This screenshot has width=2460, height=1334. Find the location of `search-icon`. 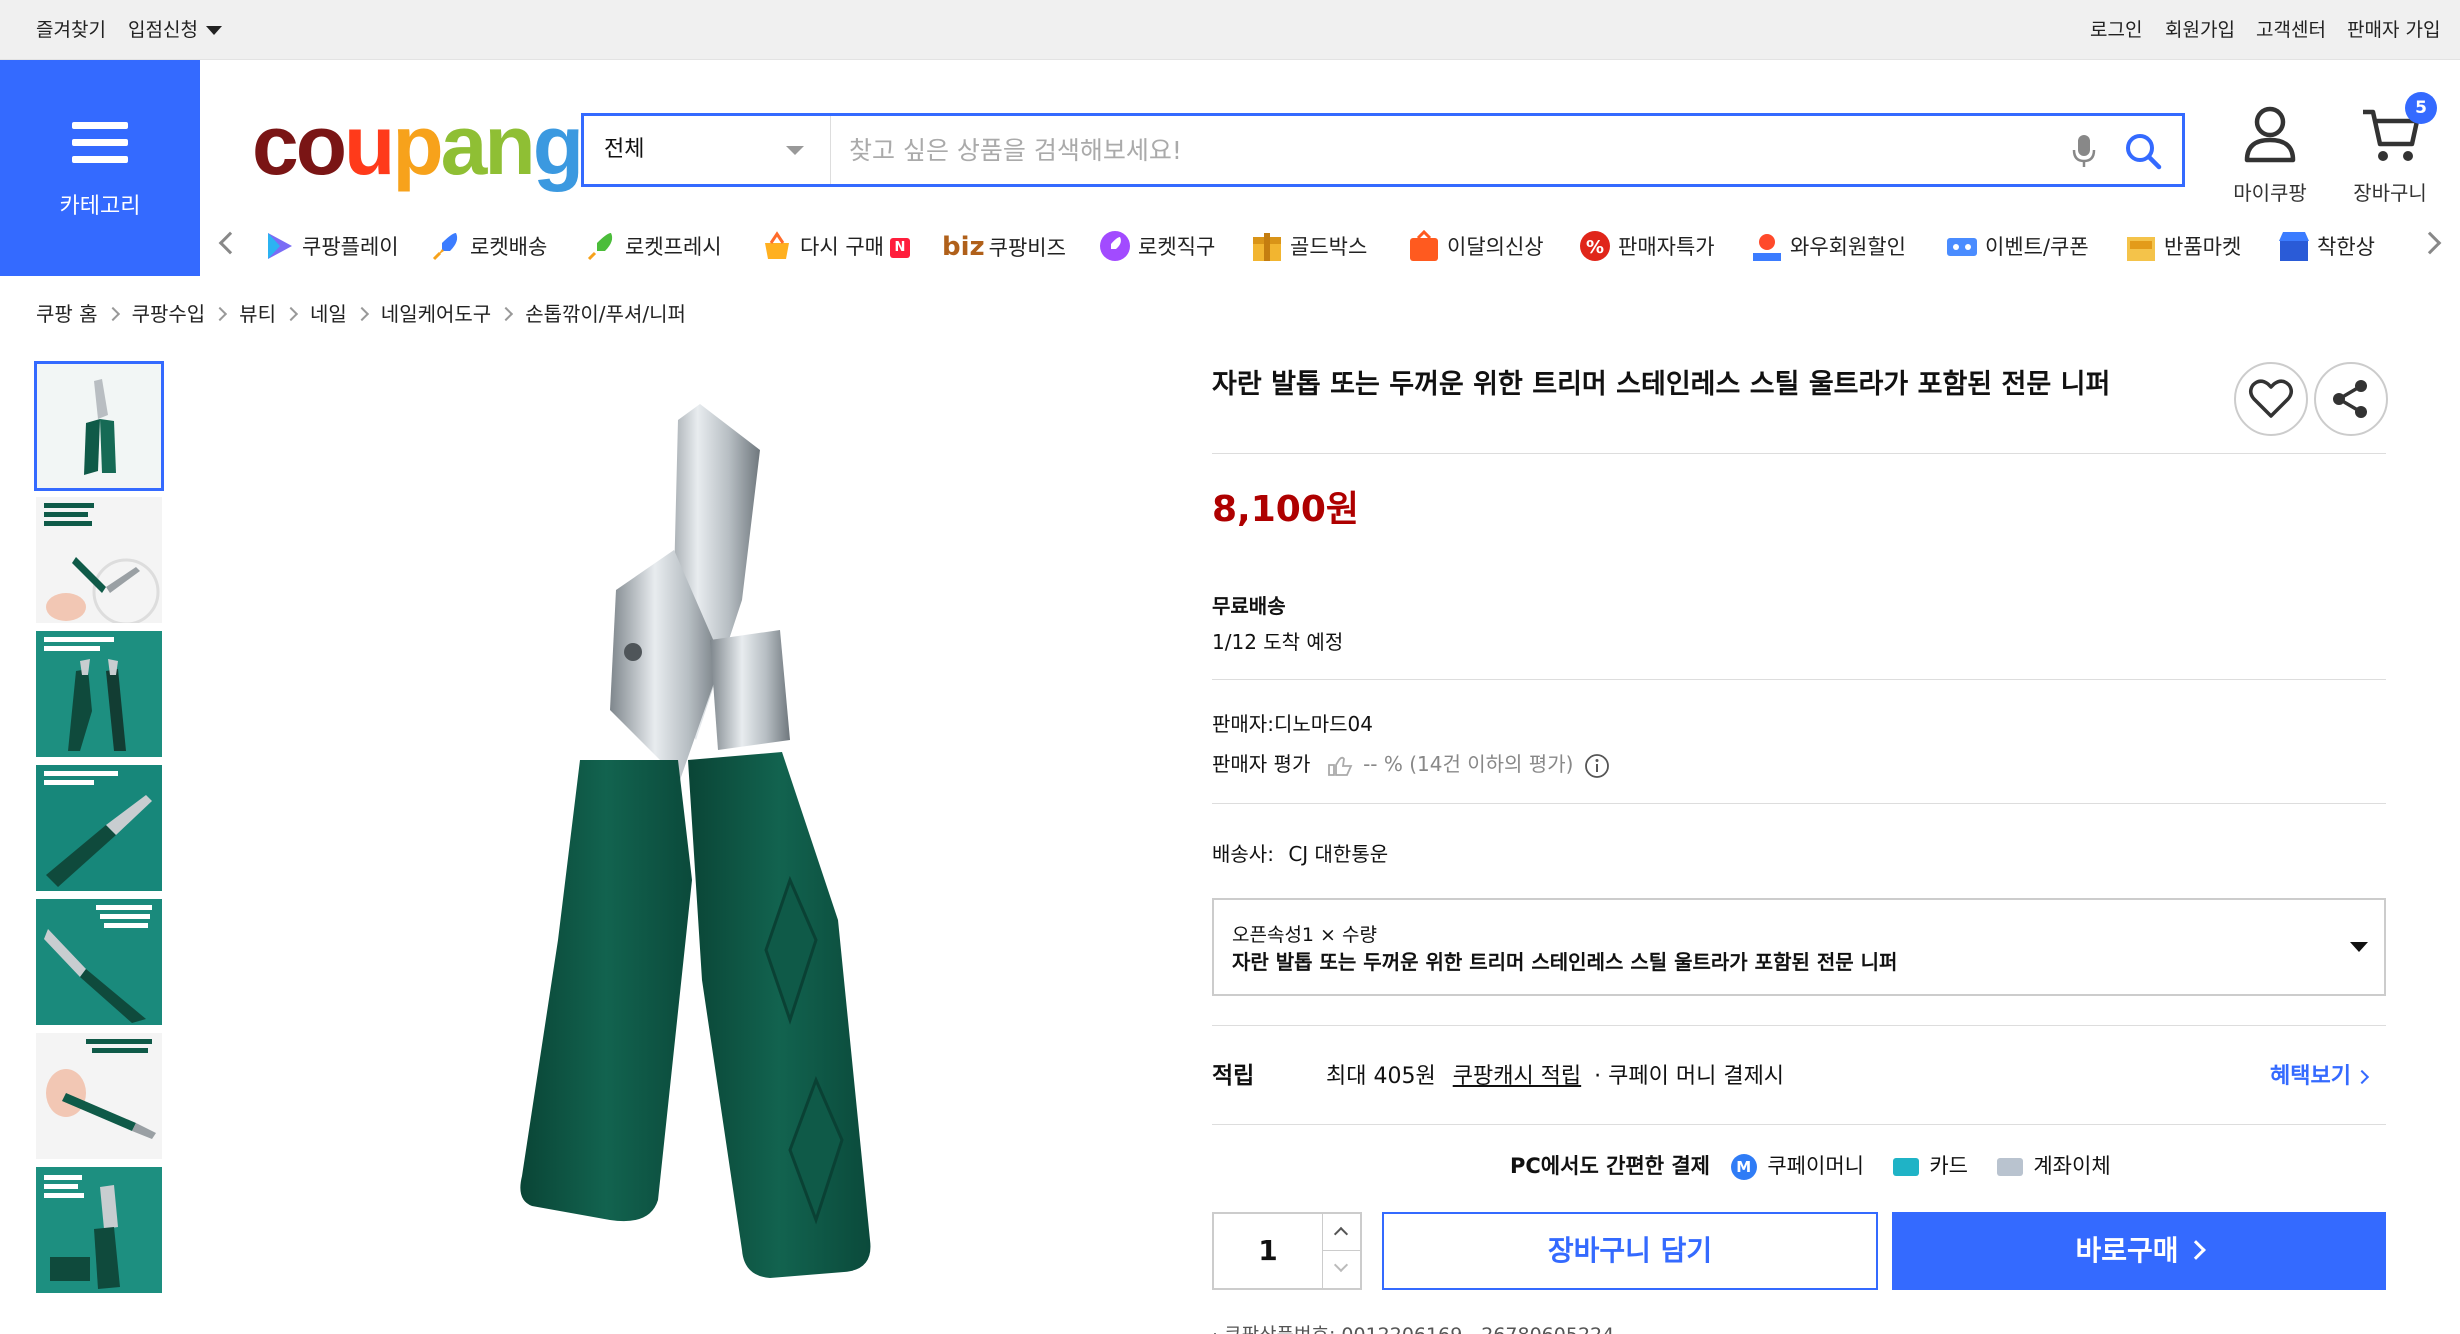

search-icon is located at coordinates (2143, 151).